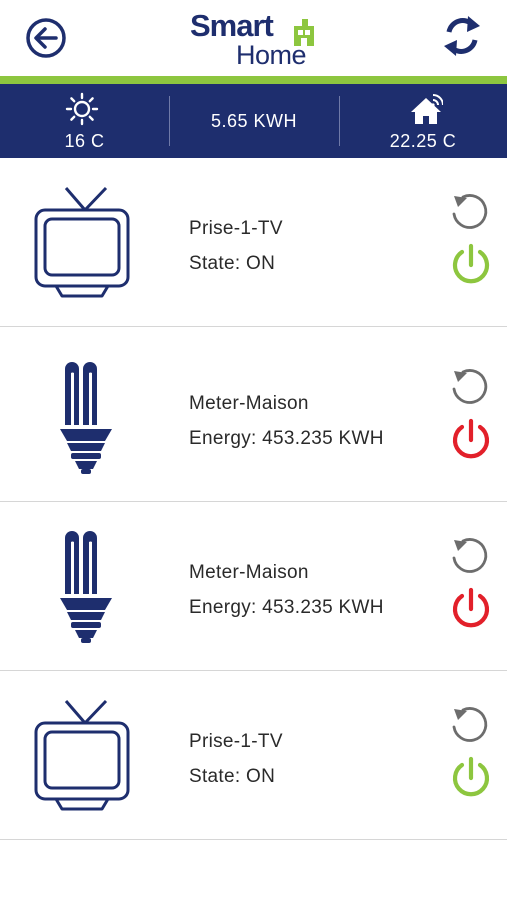 The image size is (507, 900). I want to click on smart-home-logo: Smart Home, so click(258, 39).